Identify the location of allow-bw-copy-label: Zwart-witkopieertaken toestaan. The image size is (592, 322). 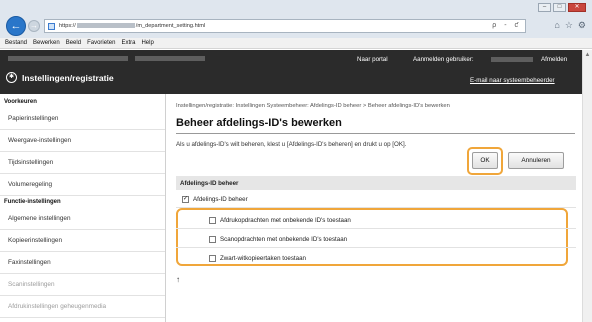
(263, 258).